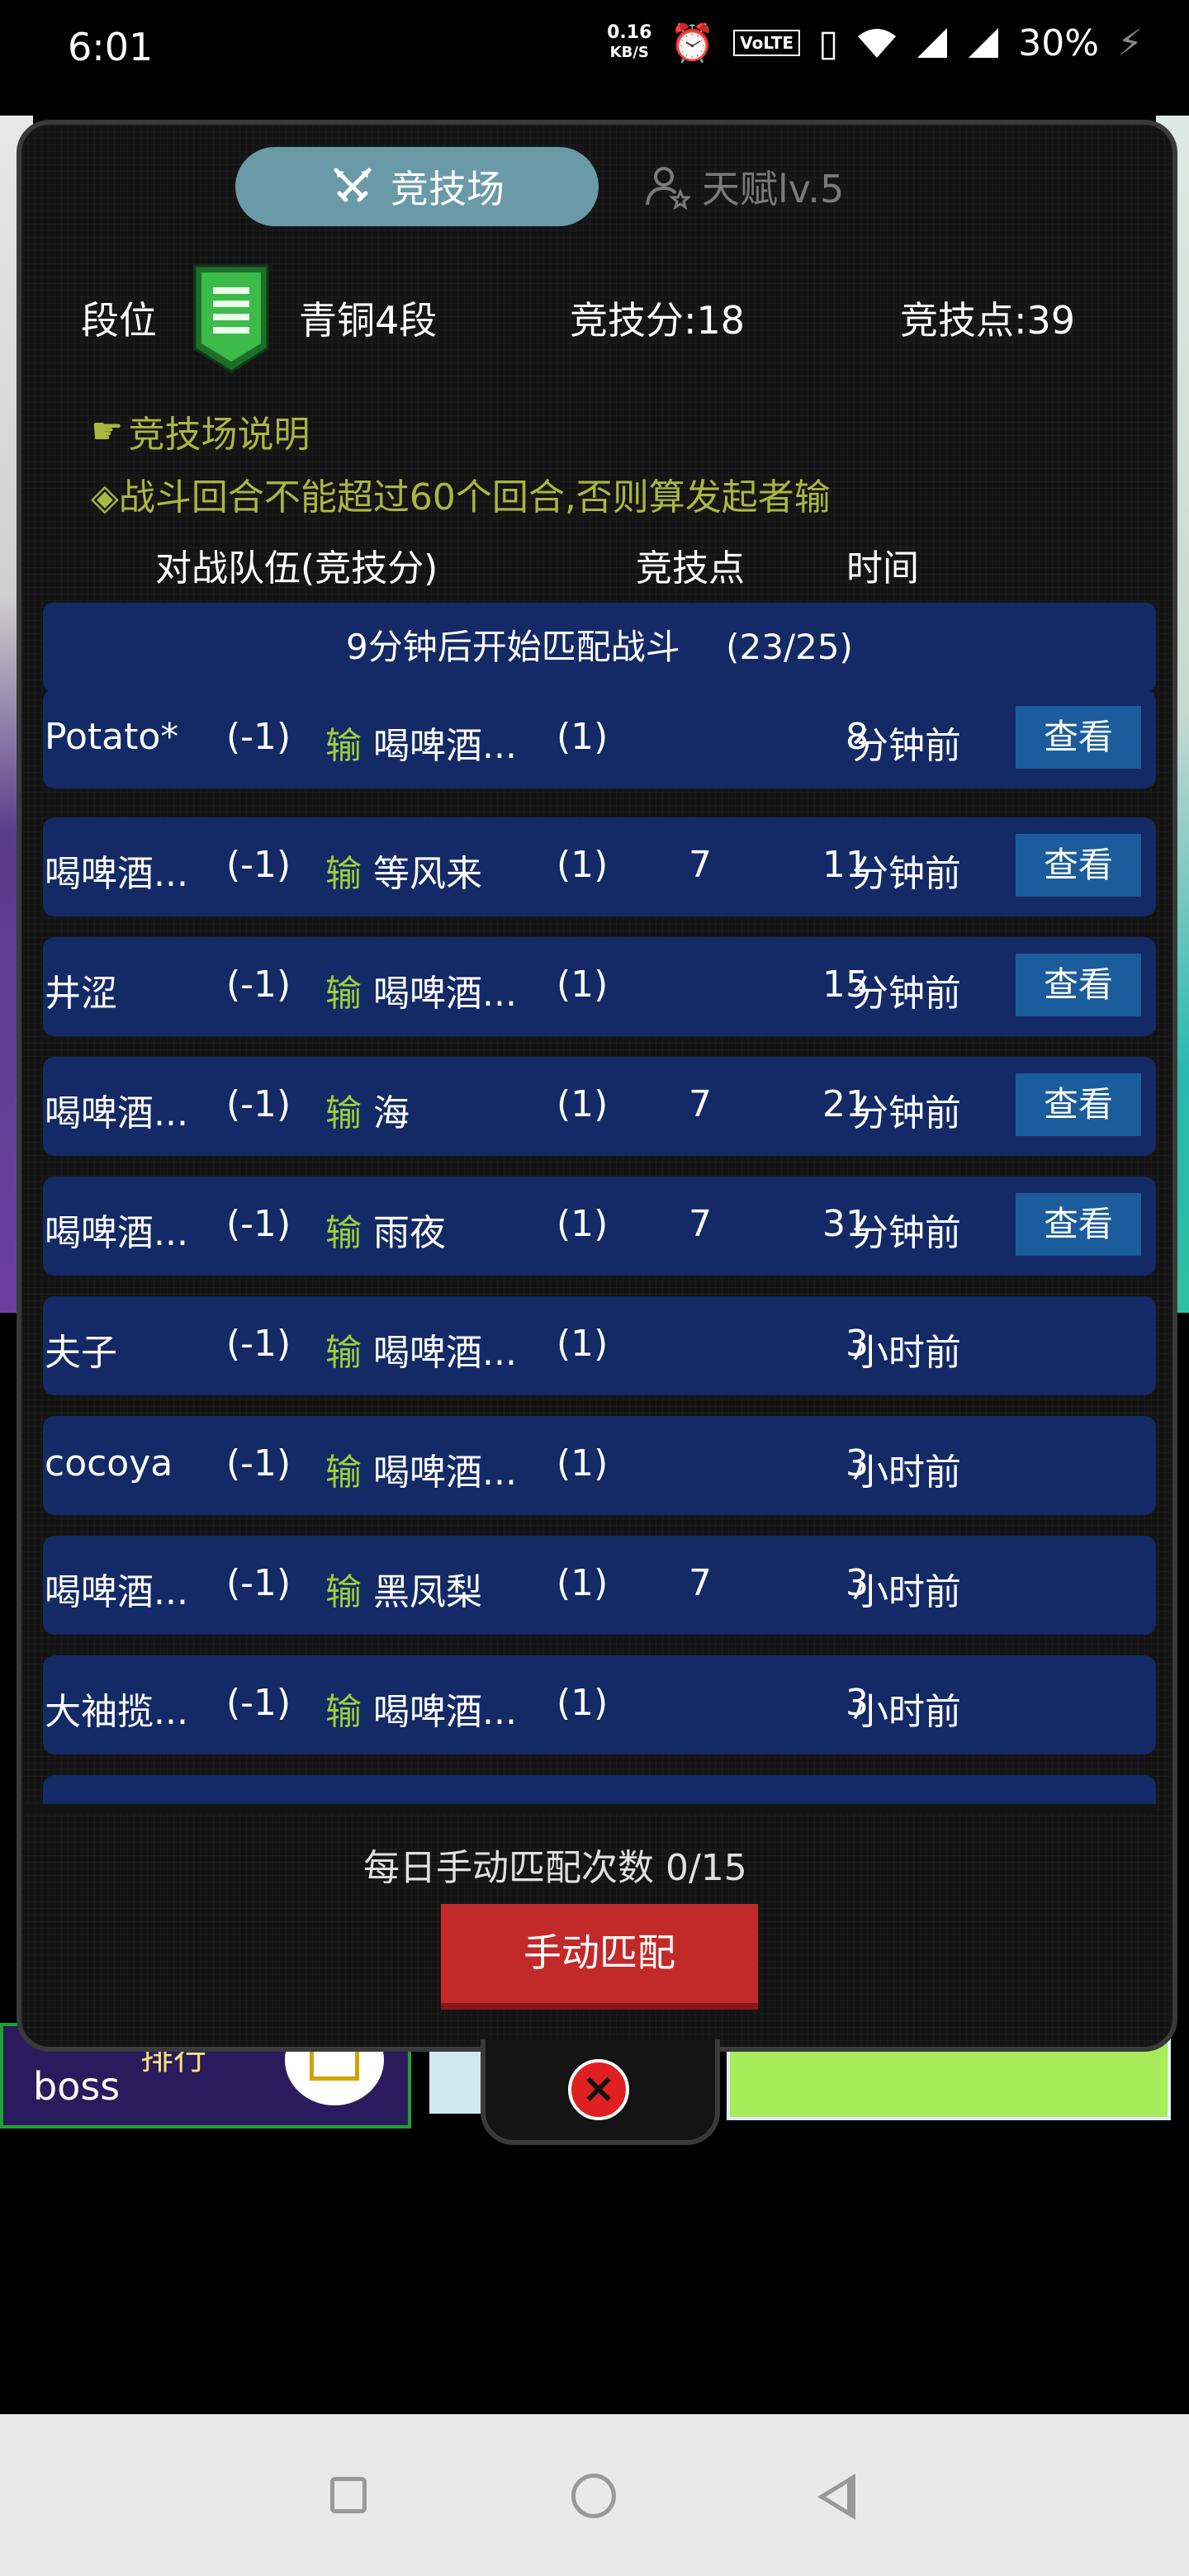 This screenshot has height=2576, width=1189. Describe the element at coordinates (877, 43) in the screenshot. I see `wifi-icon` at that location.